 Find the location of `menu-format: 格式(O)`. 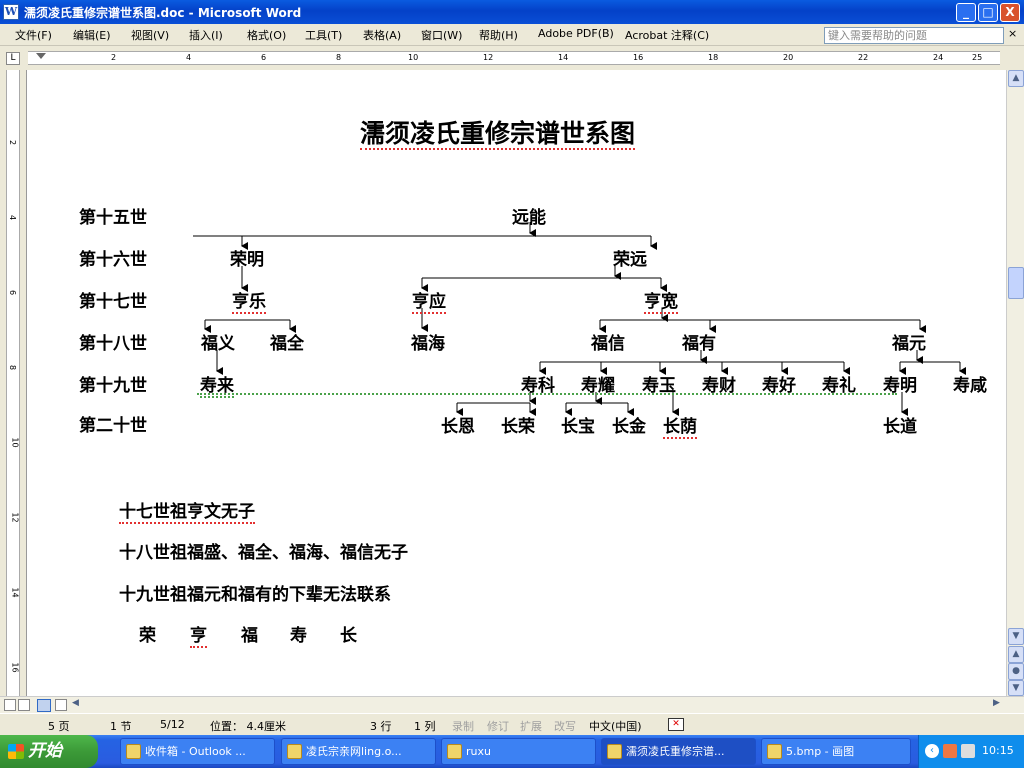

menu-format: 格式(O) is located at coordinates (266, 35).